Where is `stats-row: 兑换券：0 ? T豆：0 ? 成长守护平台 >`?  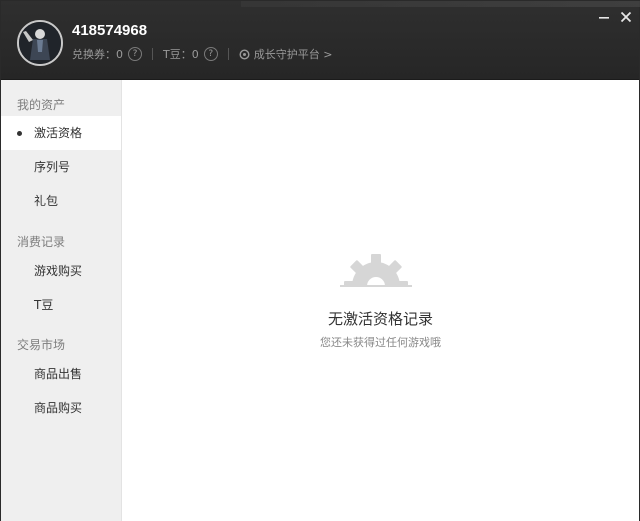
stats-row: 兑换券：0 ? T豆：0 ? 成长守护平台 > is located at coordinates (202, 54).